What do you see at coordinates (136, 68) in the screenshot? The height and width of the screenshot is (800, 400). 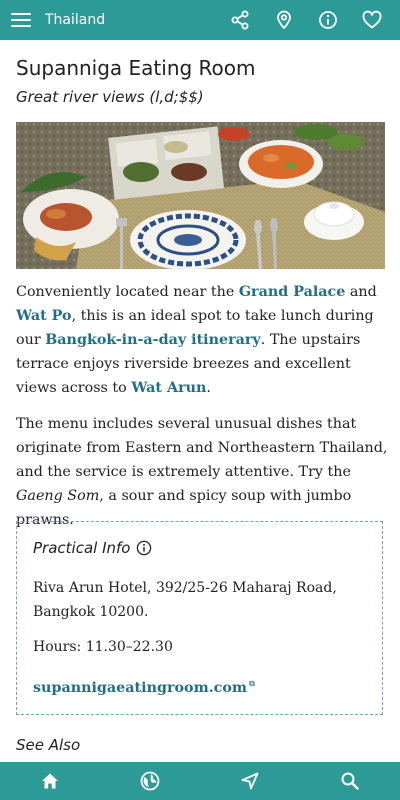 I see `page-title: Supanniga Eating Room` at bounding box center [136, 68].